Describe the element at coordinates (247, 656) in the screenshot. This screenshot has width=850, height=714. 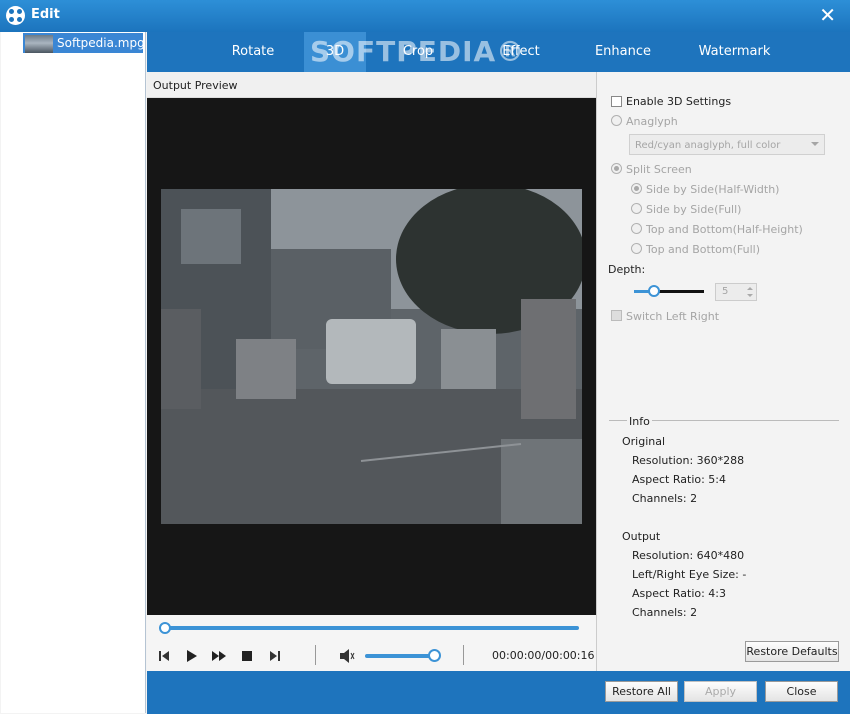
I see `stop-icon` at that location.